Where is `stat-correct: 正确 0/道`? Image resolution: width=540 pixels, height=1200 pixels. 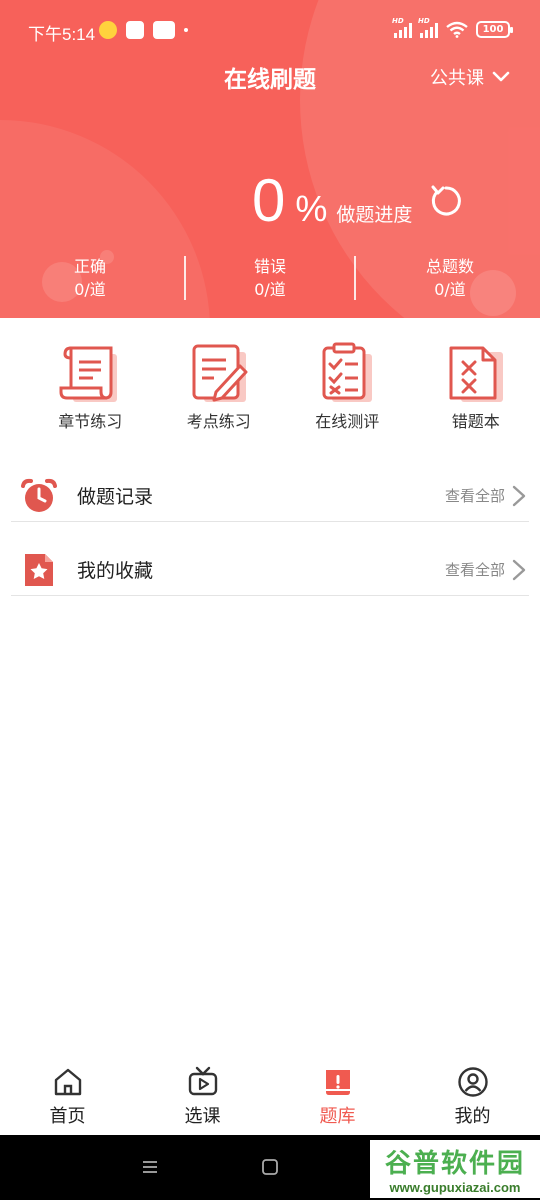 stat-correct: 正确 0/道 is located at coordinates (90, 279).